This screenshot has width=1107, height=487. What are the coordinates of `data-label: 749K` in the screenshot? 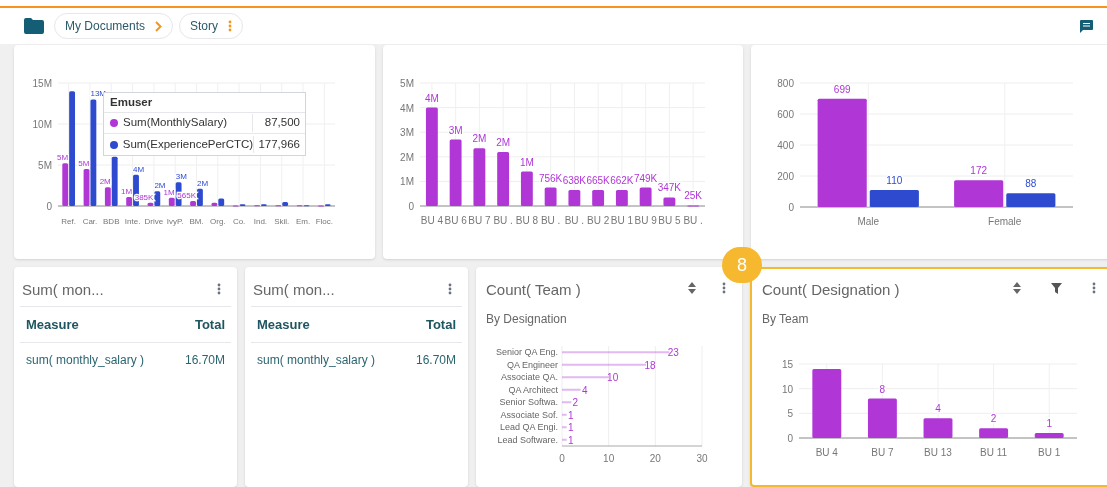 It's located at (645, 178).